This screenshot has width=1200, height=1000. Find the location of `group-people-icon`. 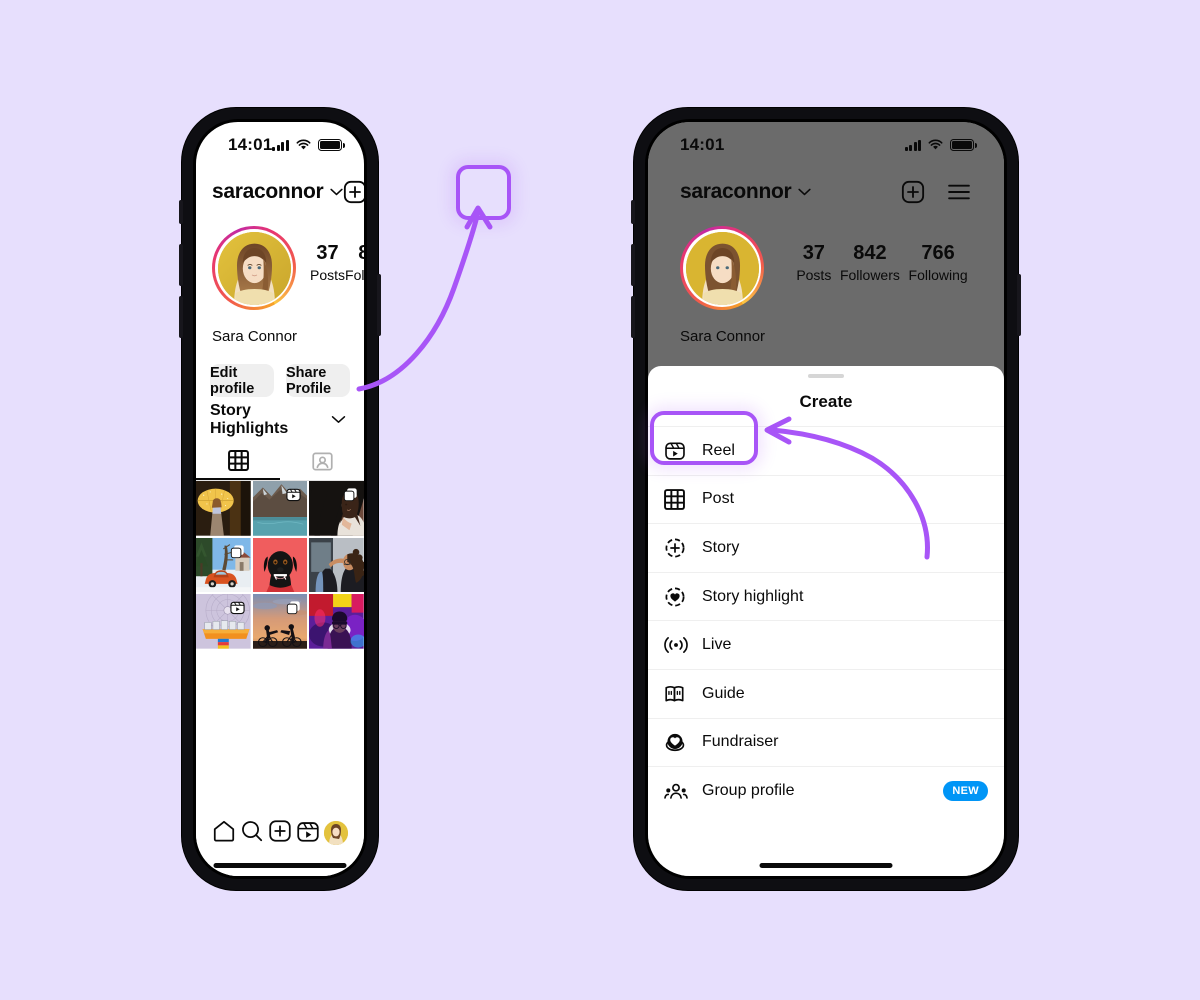

group-people-icon is located at coordinates (677, 791).